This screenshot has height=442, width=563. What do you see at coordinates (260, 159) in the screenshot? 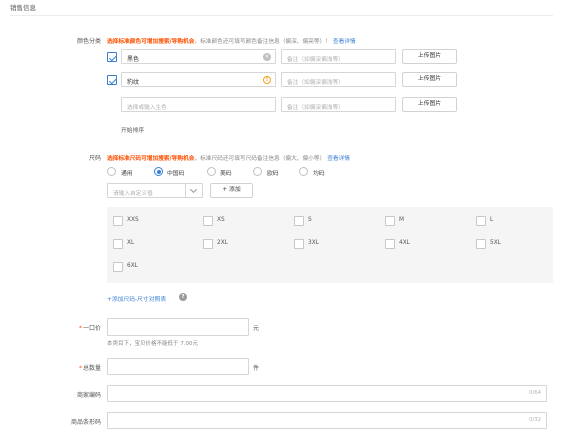
I see `size-hint-text: ，标准尺码还可填写尺码备注信息（偏大、偏小等）` at bounding box center [260, 159].